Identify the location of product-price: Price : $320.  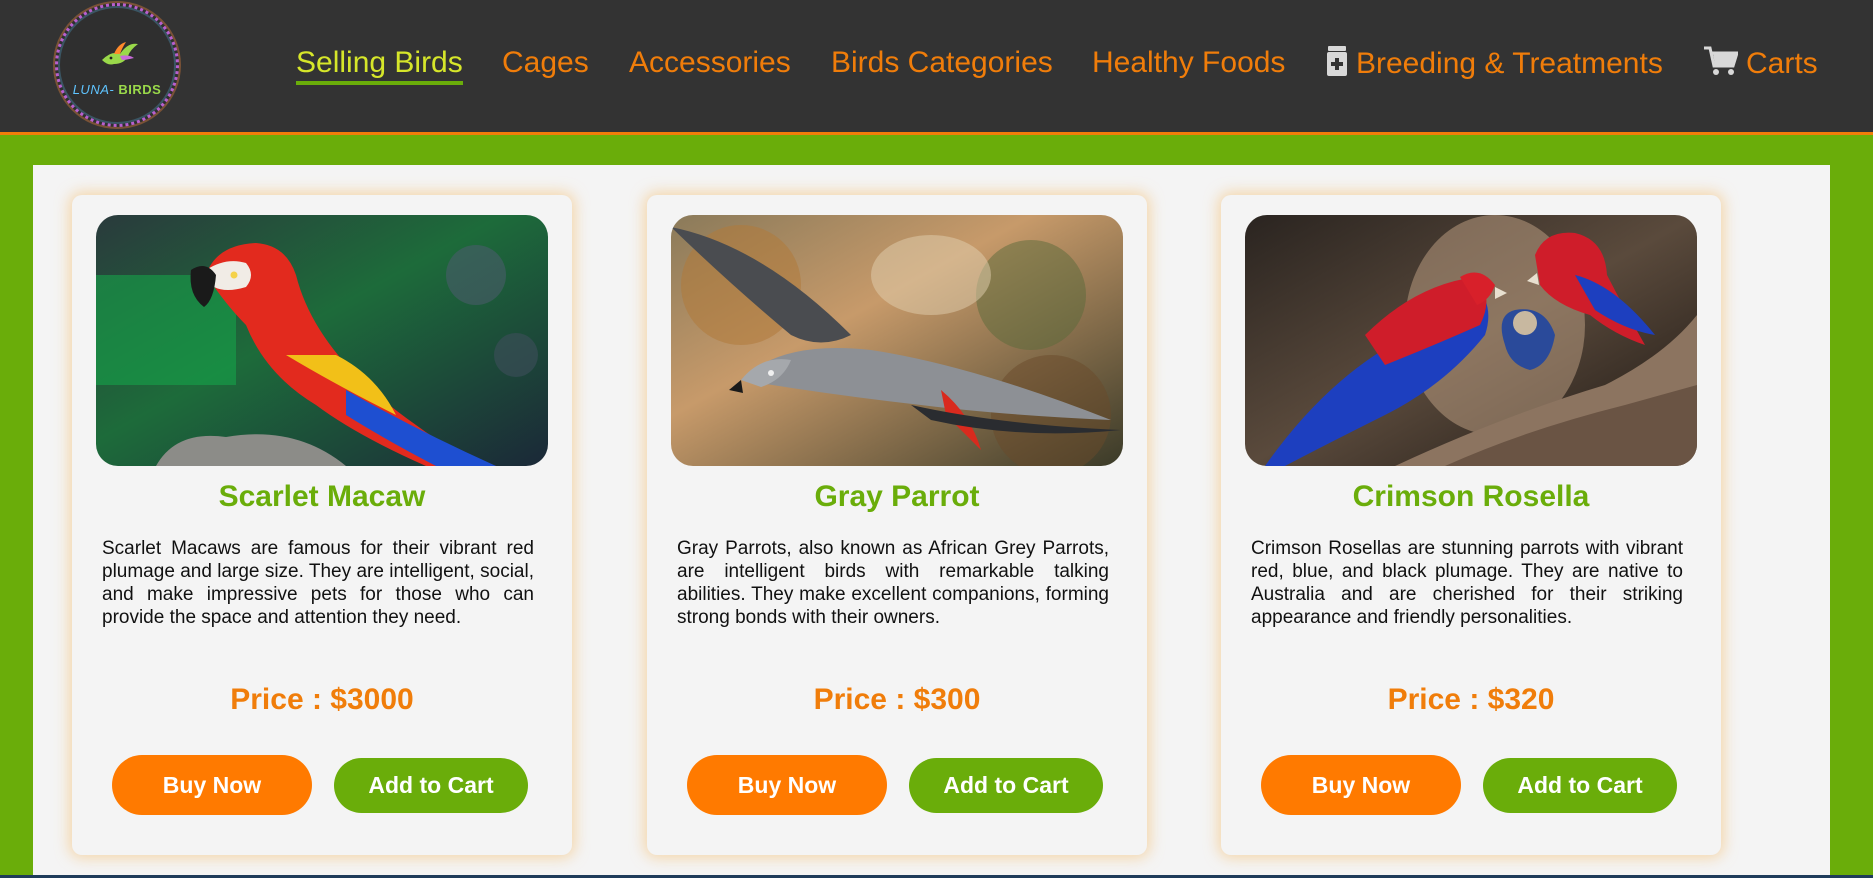
(1471, 699).